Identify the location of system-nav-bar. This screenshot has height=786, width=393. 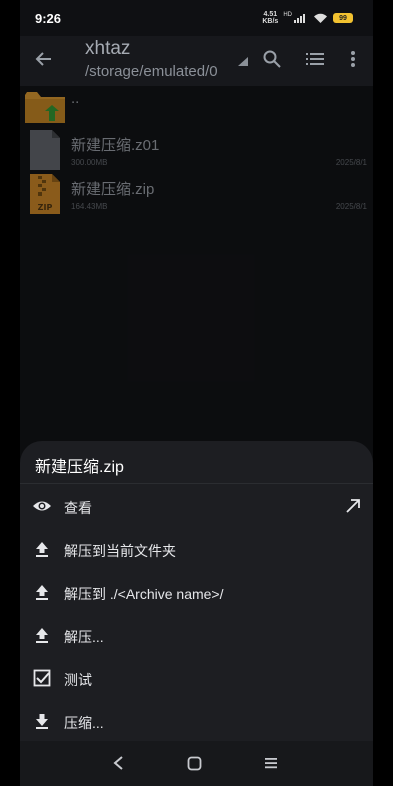
(196, 763).